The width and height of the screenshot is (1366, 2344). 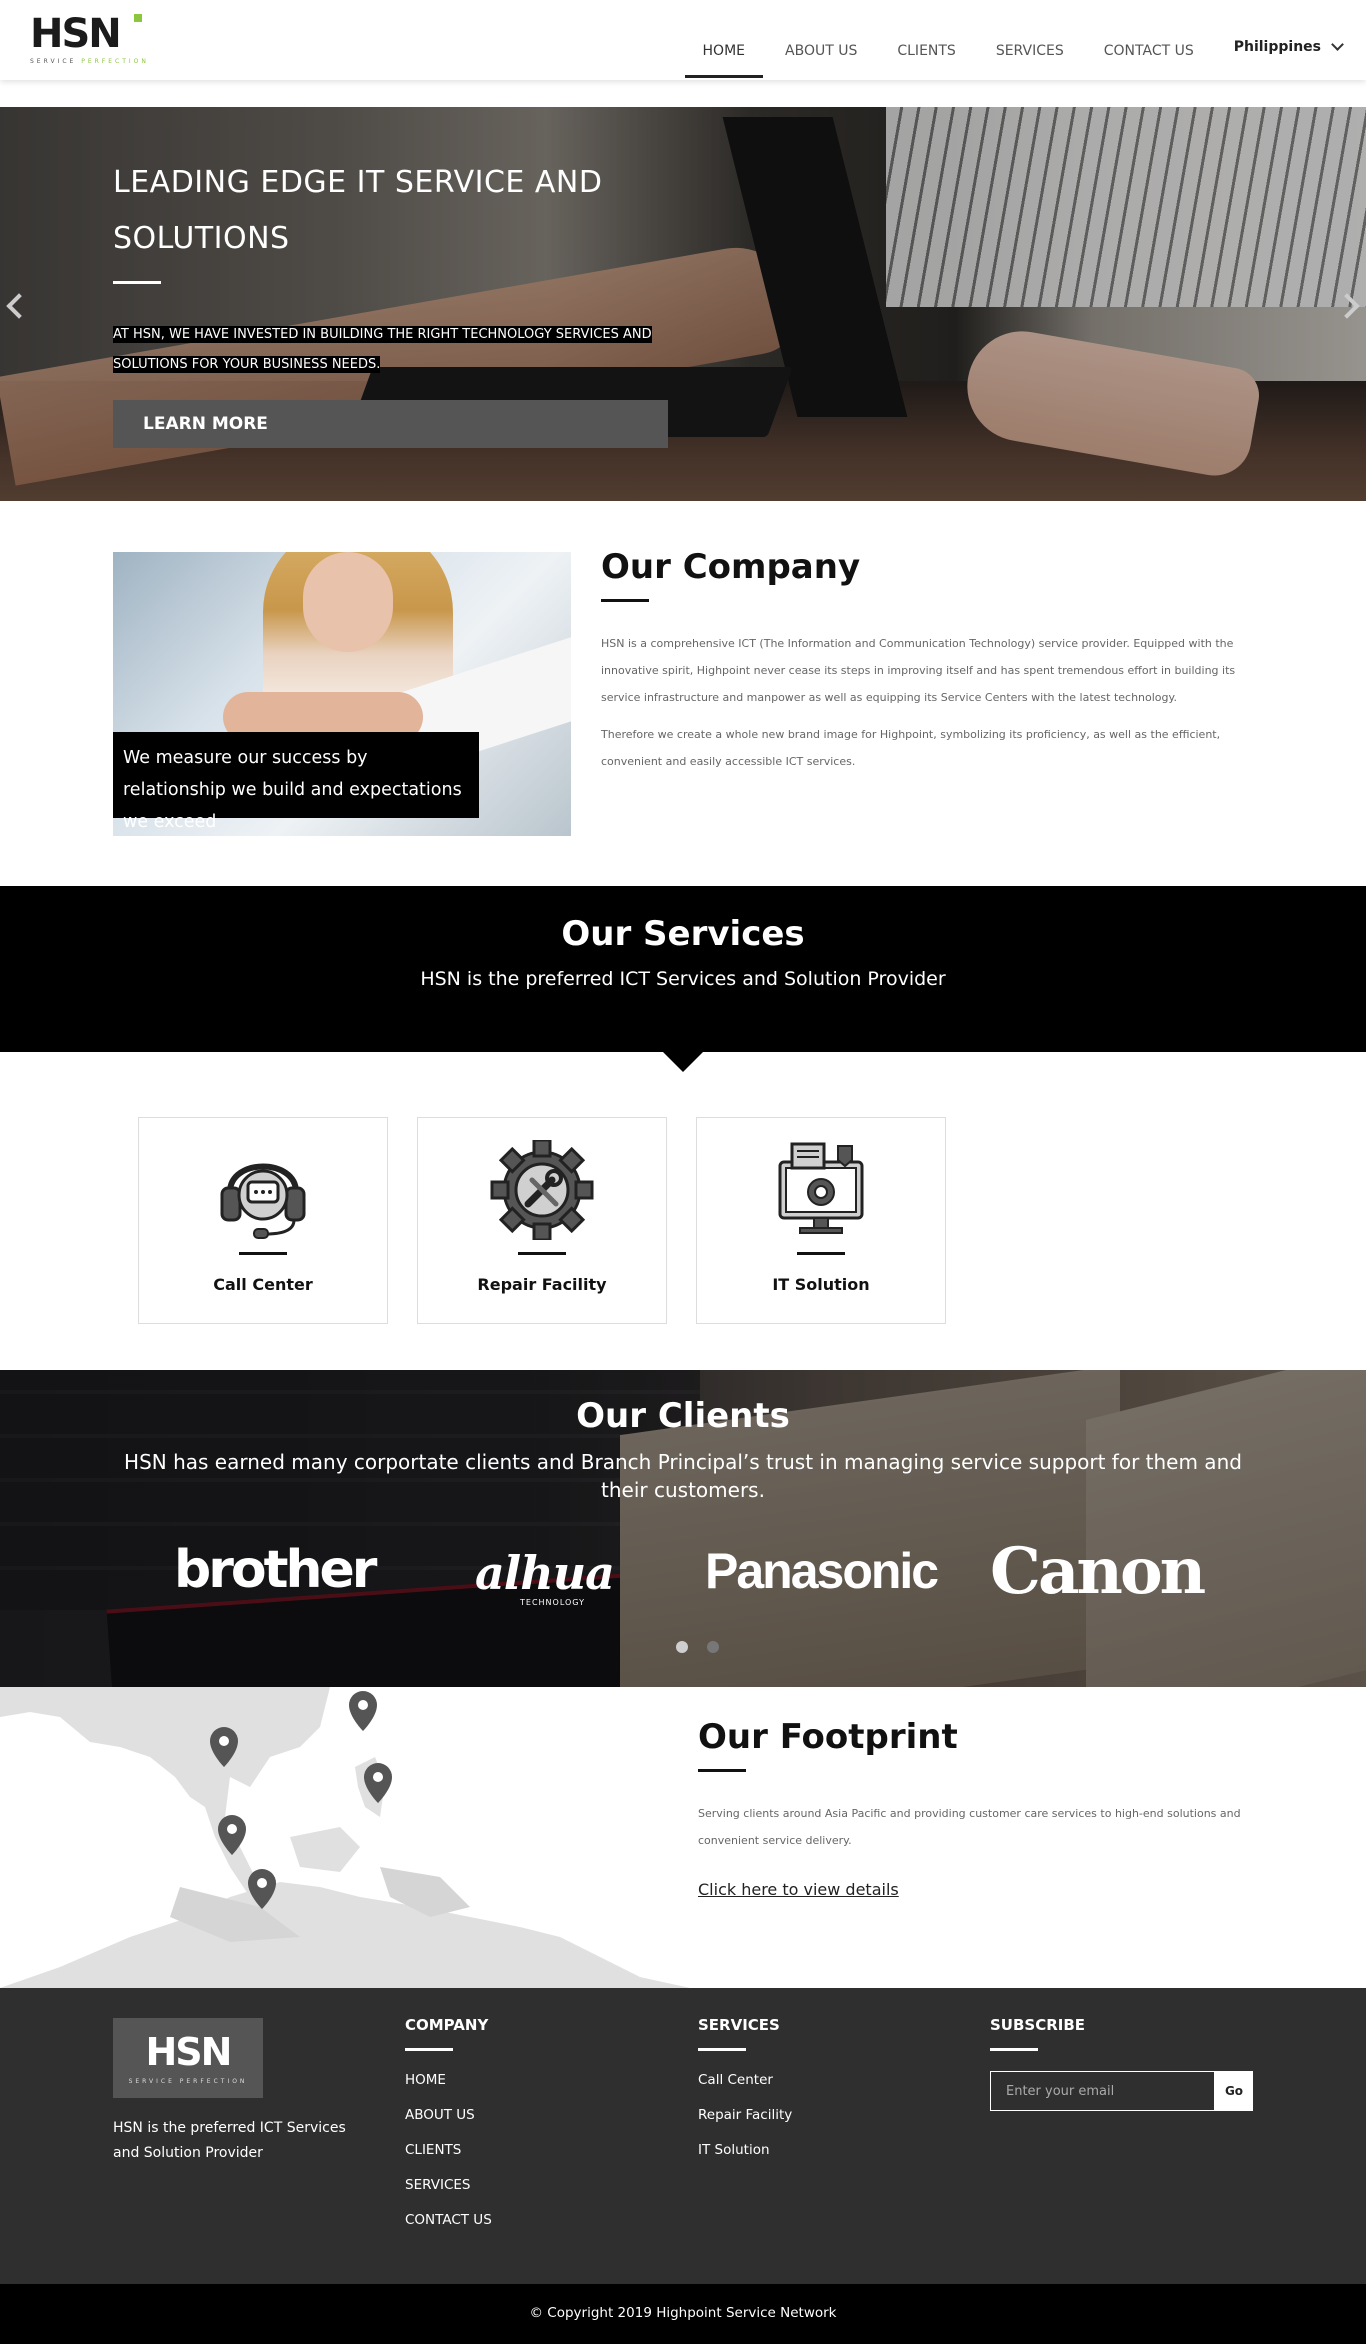 I want to click on footer-logo-tagline: SERVICE PERFECTION, so click(x=188, y=2081).